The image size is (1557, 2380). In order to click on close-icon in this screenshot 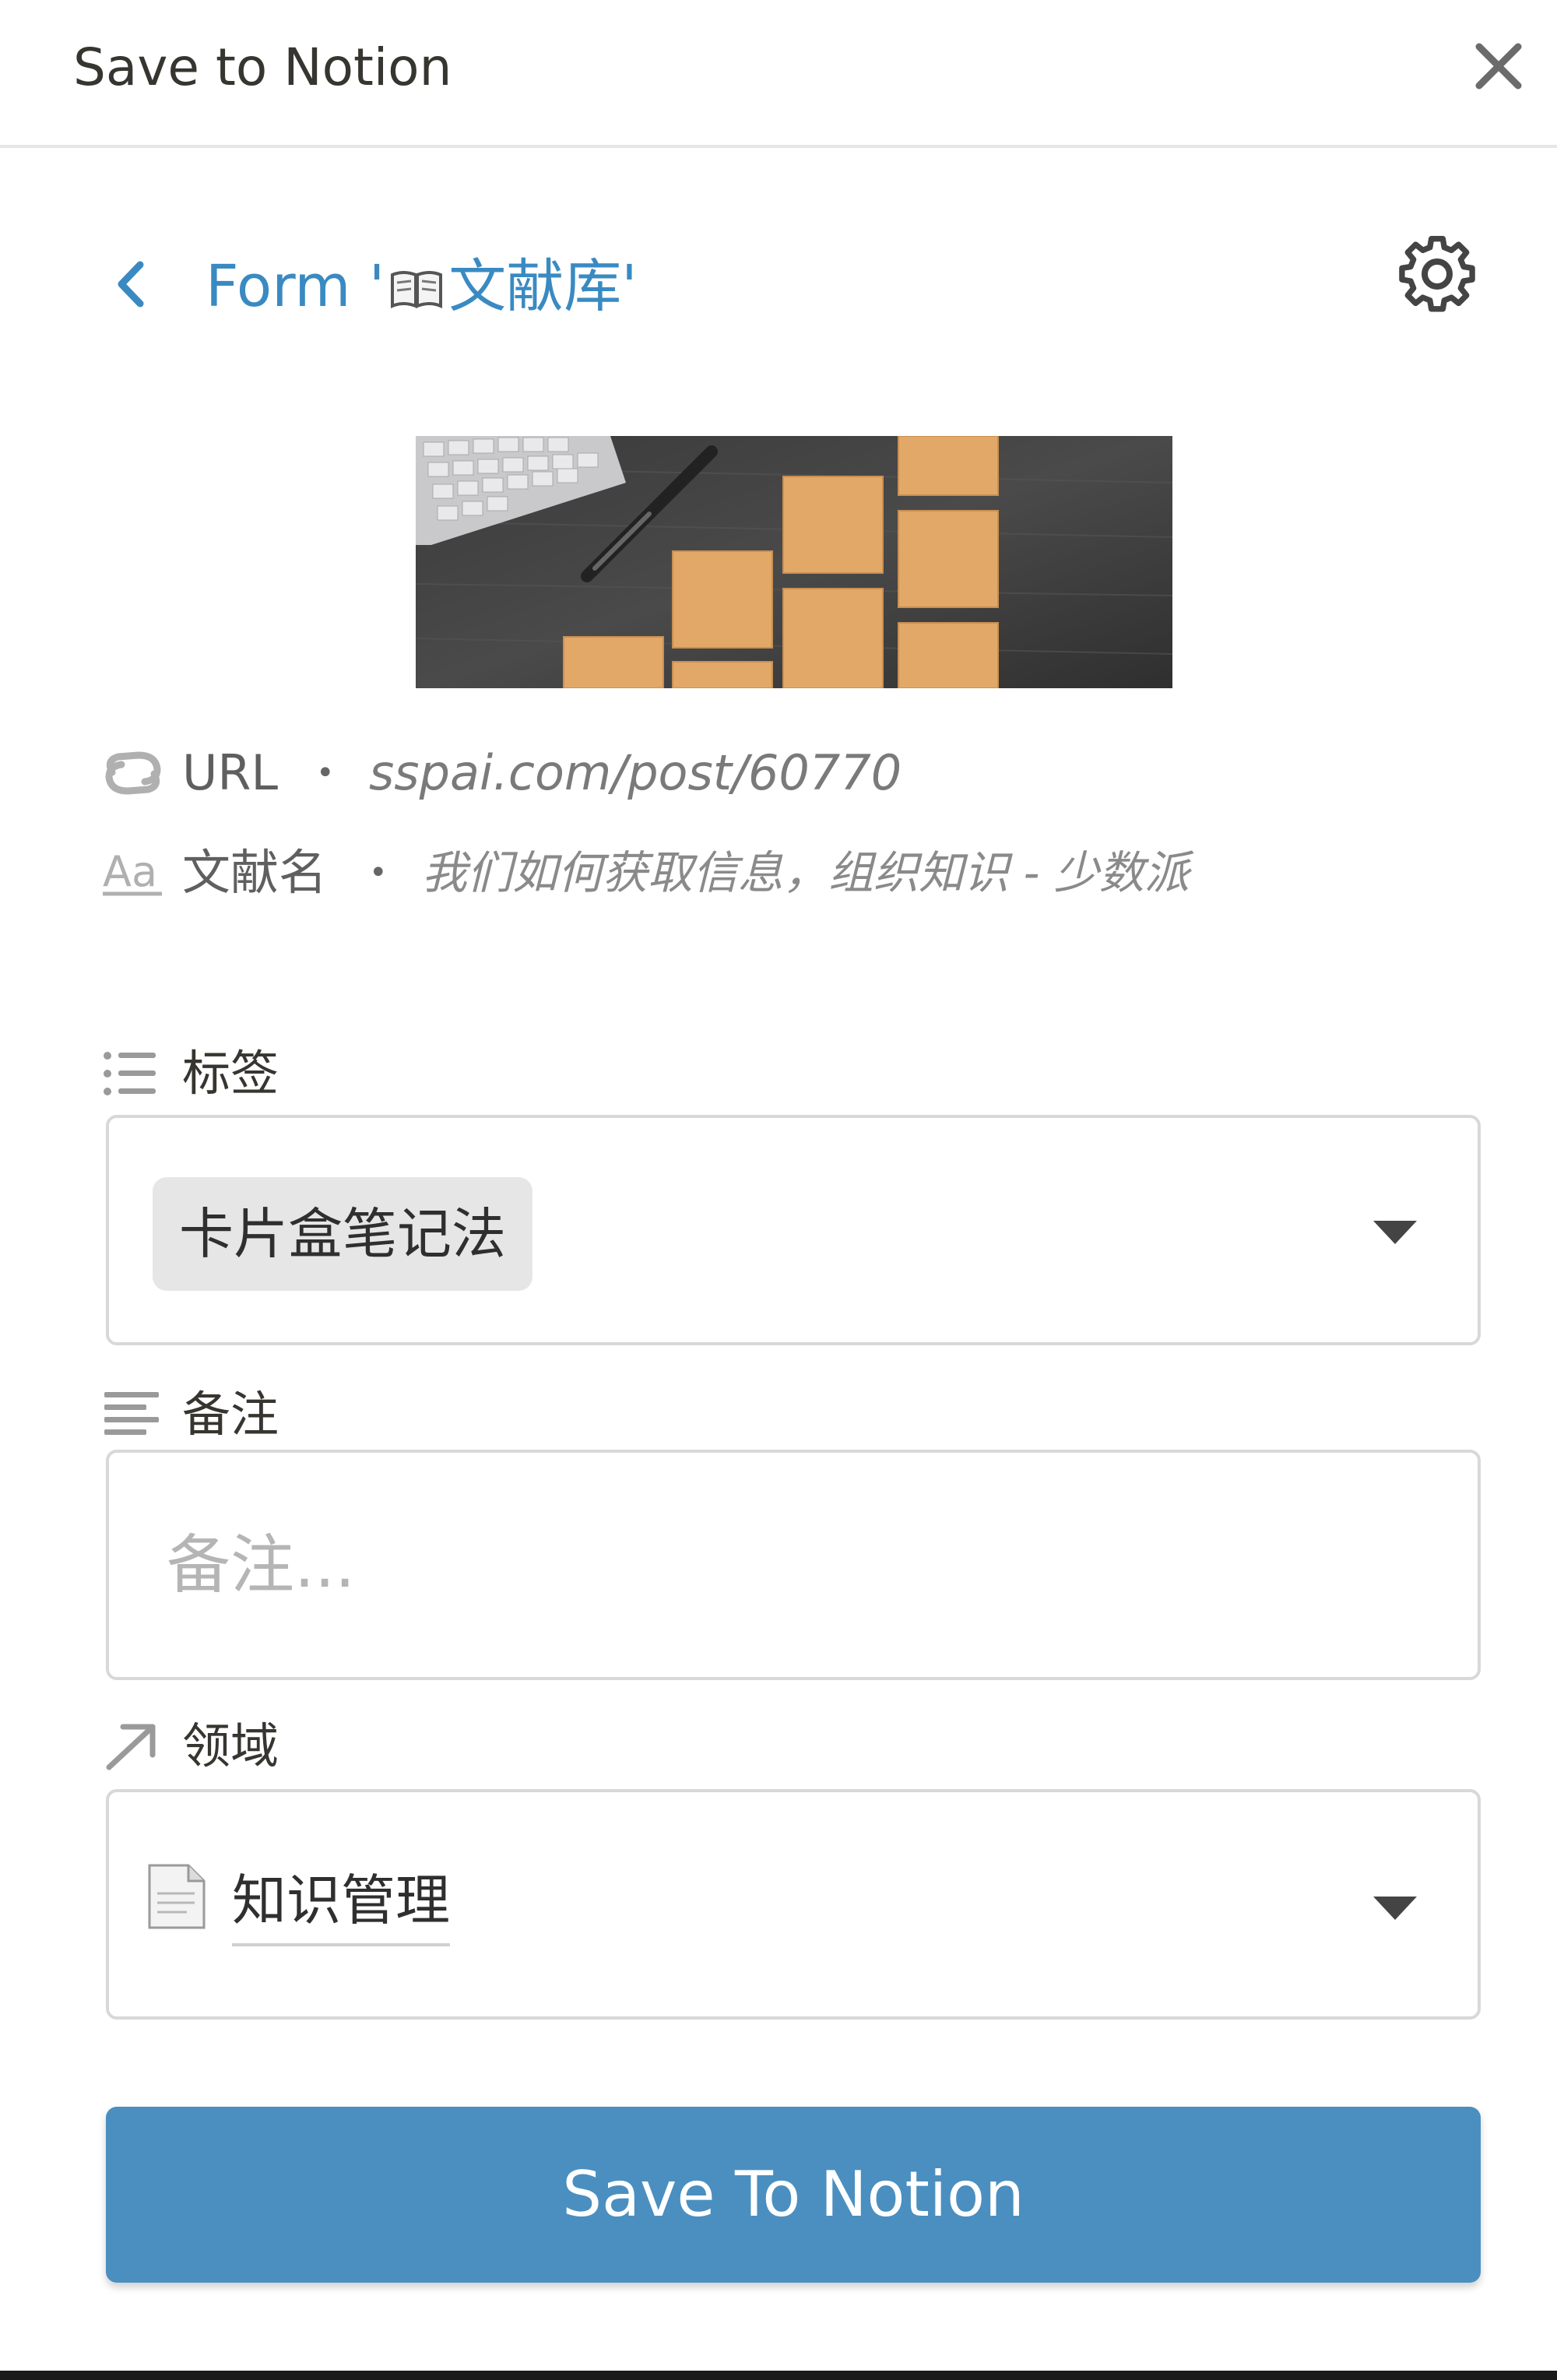, I will do `click(1498, 66)`.